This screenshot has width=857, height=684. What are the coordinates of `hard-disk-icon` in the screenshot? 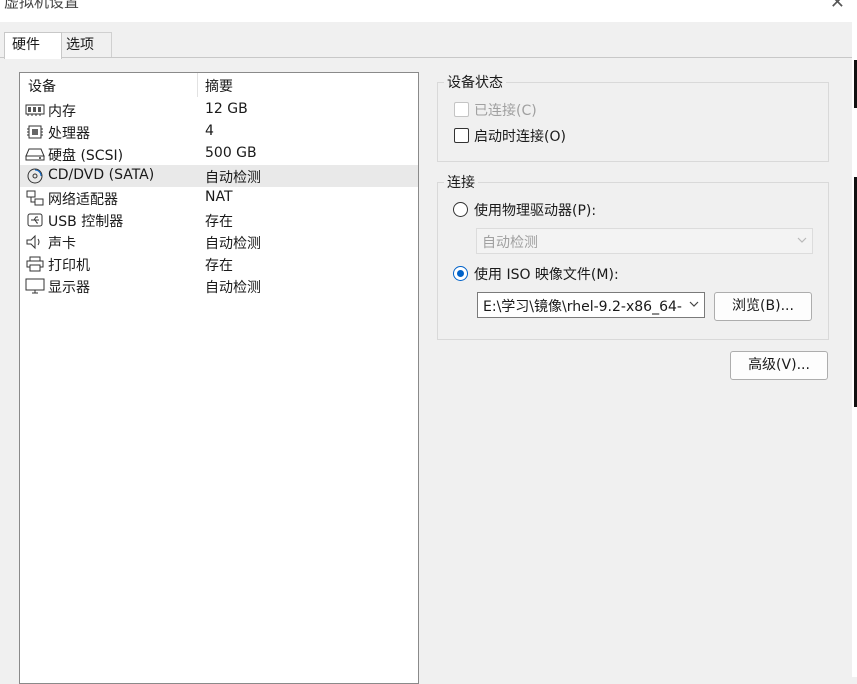 It's located at (35, 154).